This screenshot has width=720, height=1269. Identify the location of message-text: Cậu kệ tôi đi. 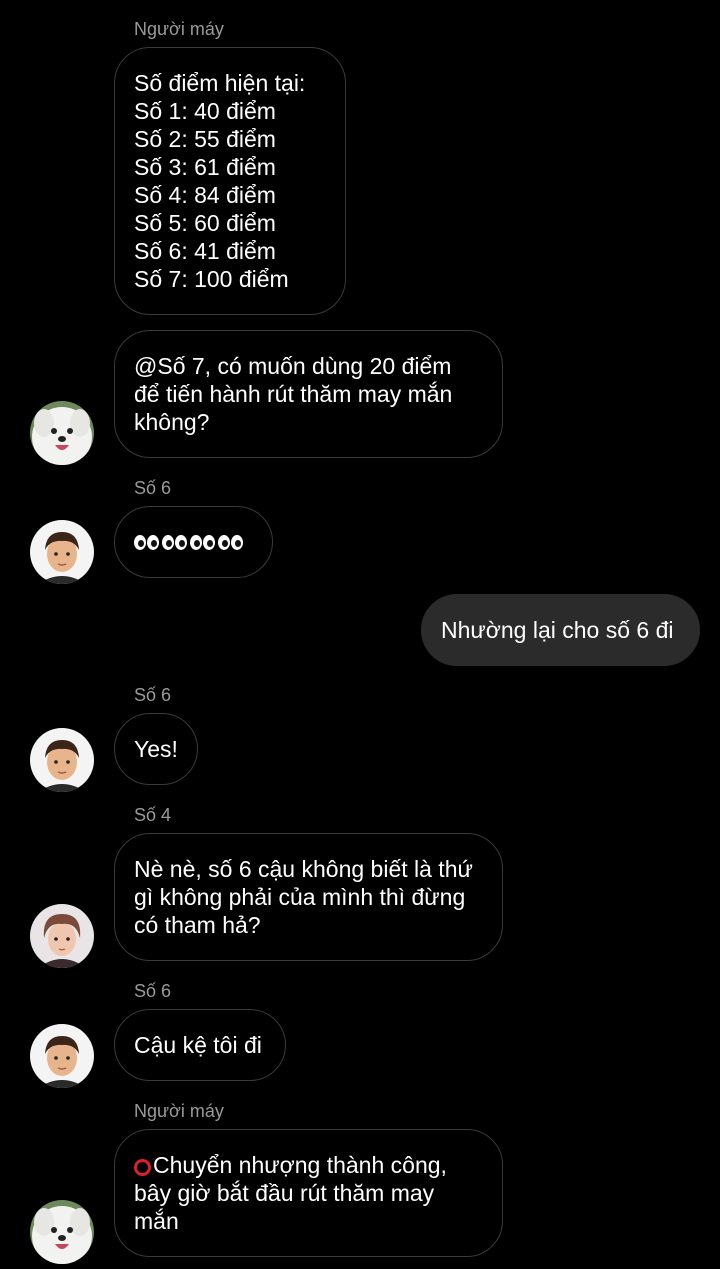
(198, 1045).